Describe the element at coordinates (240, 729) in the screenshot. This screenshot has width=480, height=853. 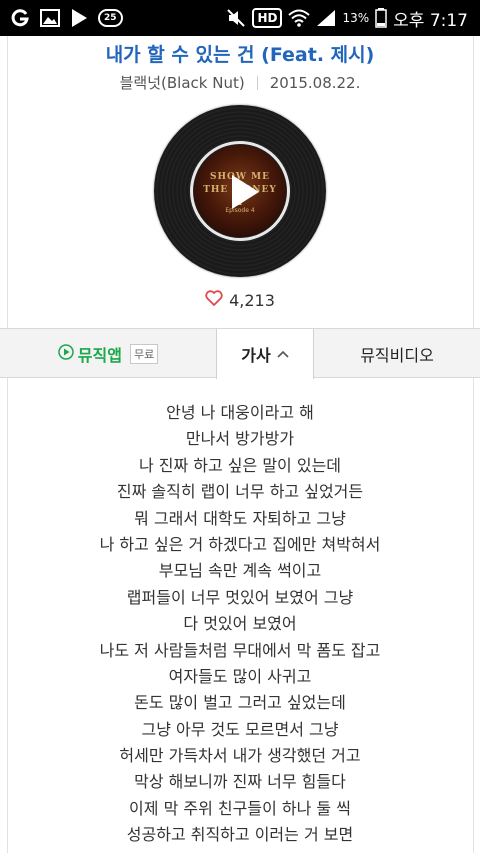
I see `lyric-line: 그냥 아무 것도 모르면서 그냥` at that location.